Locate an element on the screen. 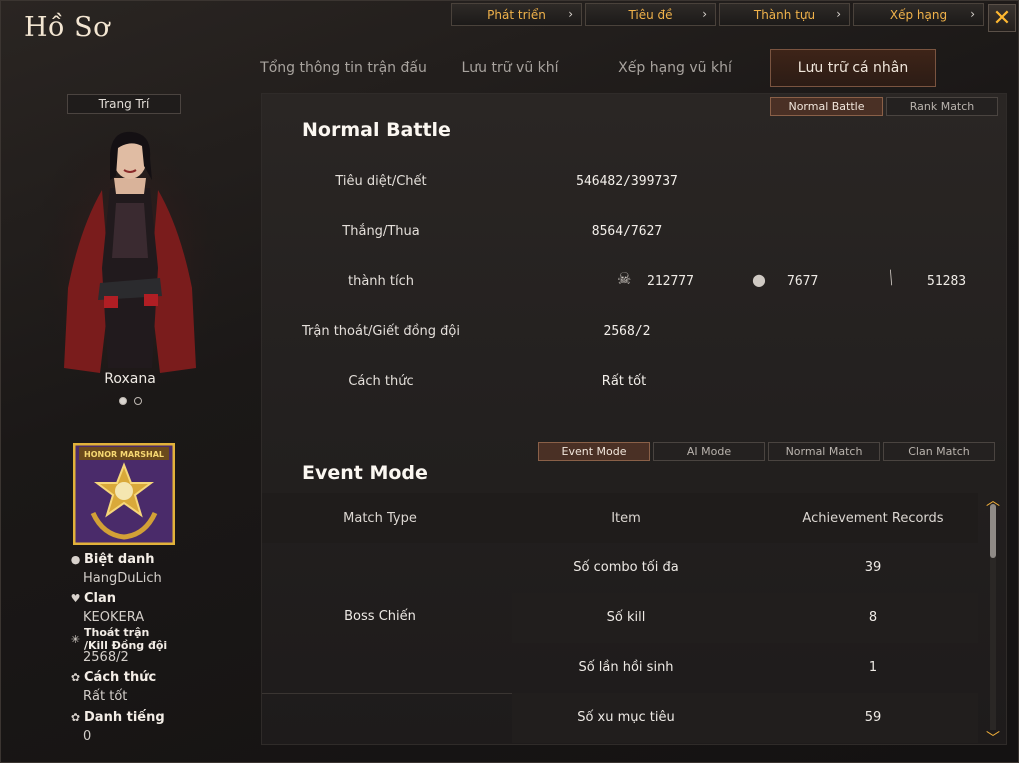  badge-text: HONOR MARSHAL is located at coordinates (124, 454).